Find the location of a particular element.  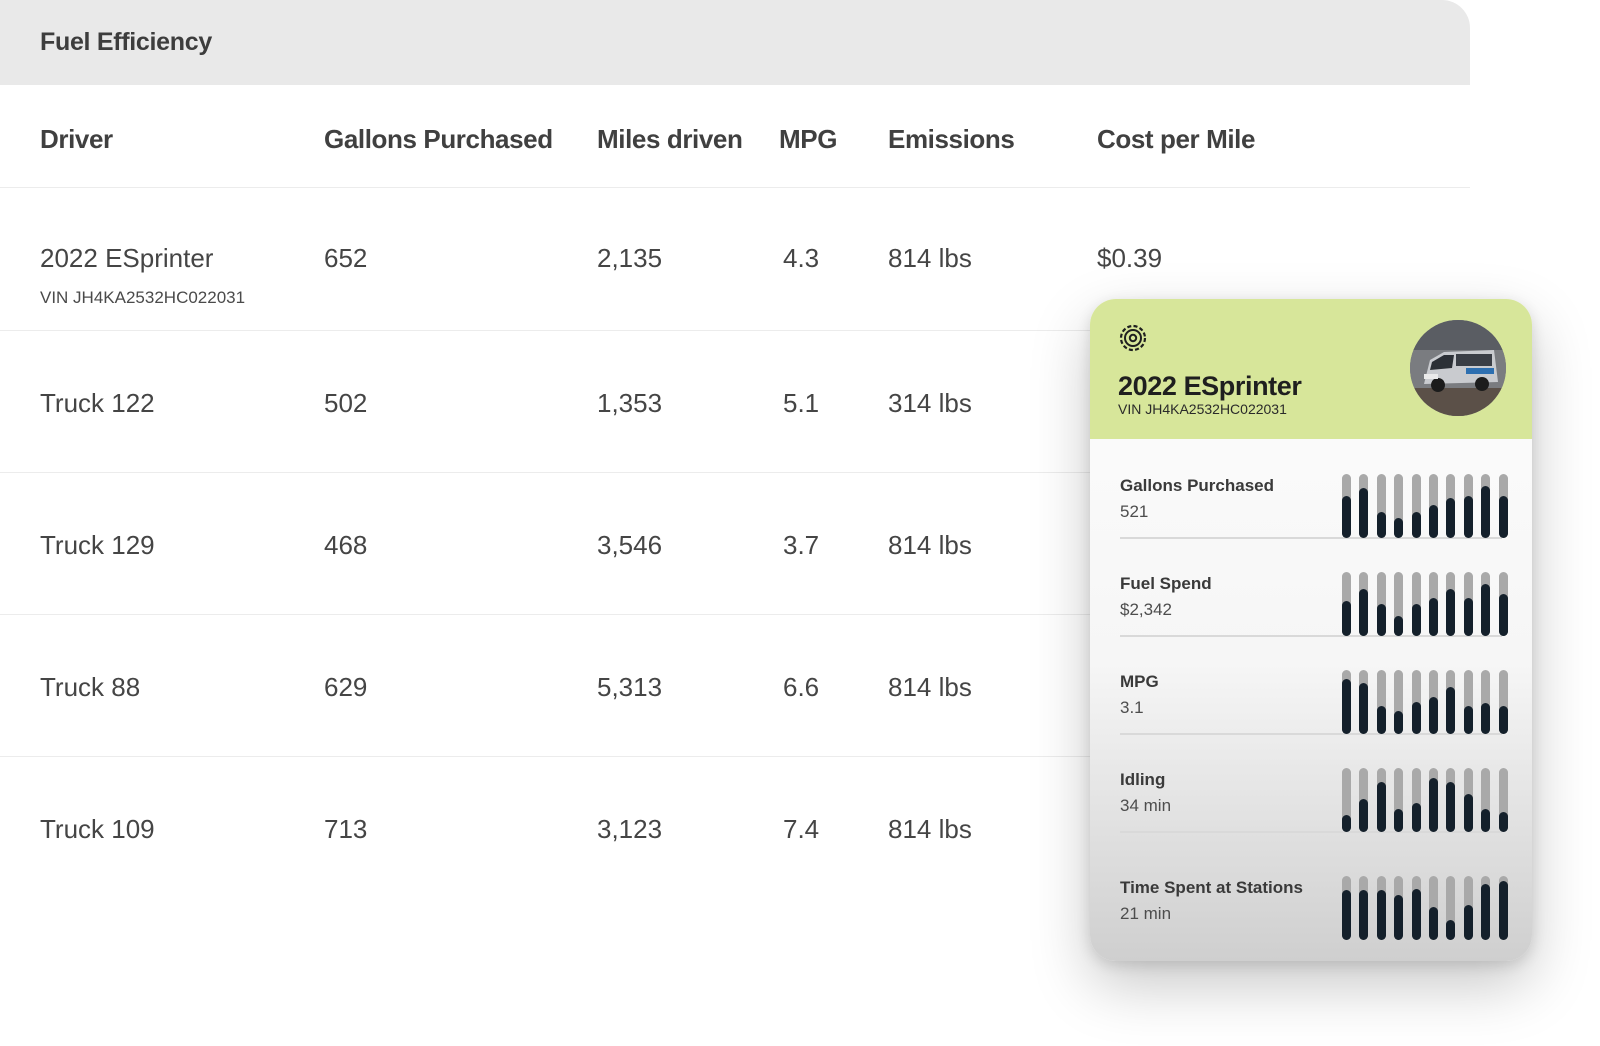

mpg-value: 7.4 is located at coordinates (801, 829).